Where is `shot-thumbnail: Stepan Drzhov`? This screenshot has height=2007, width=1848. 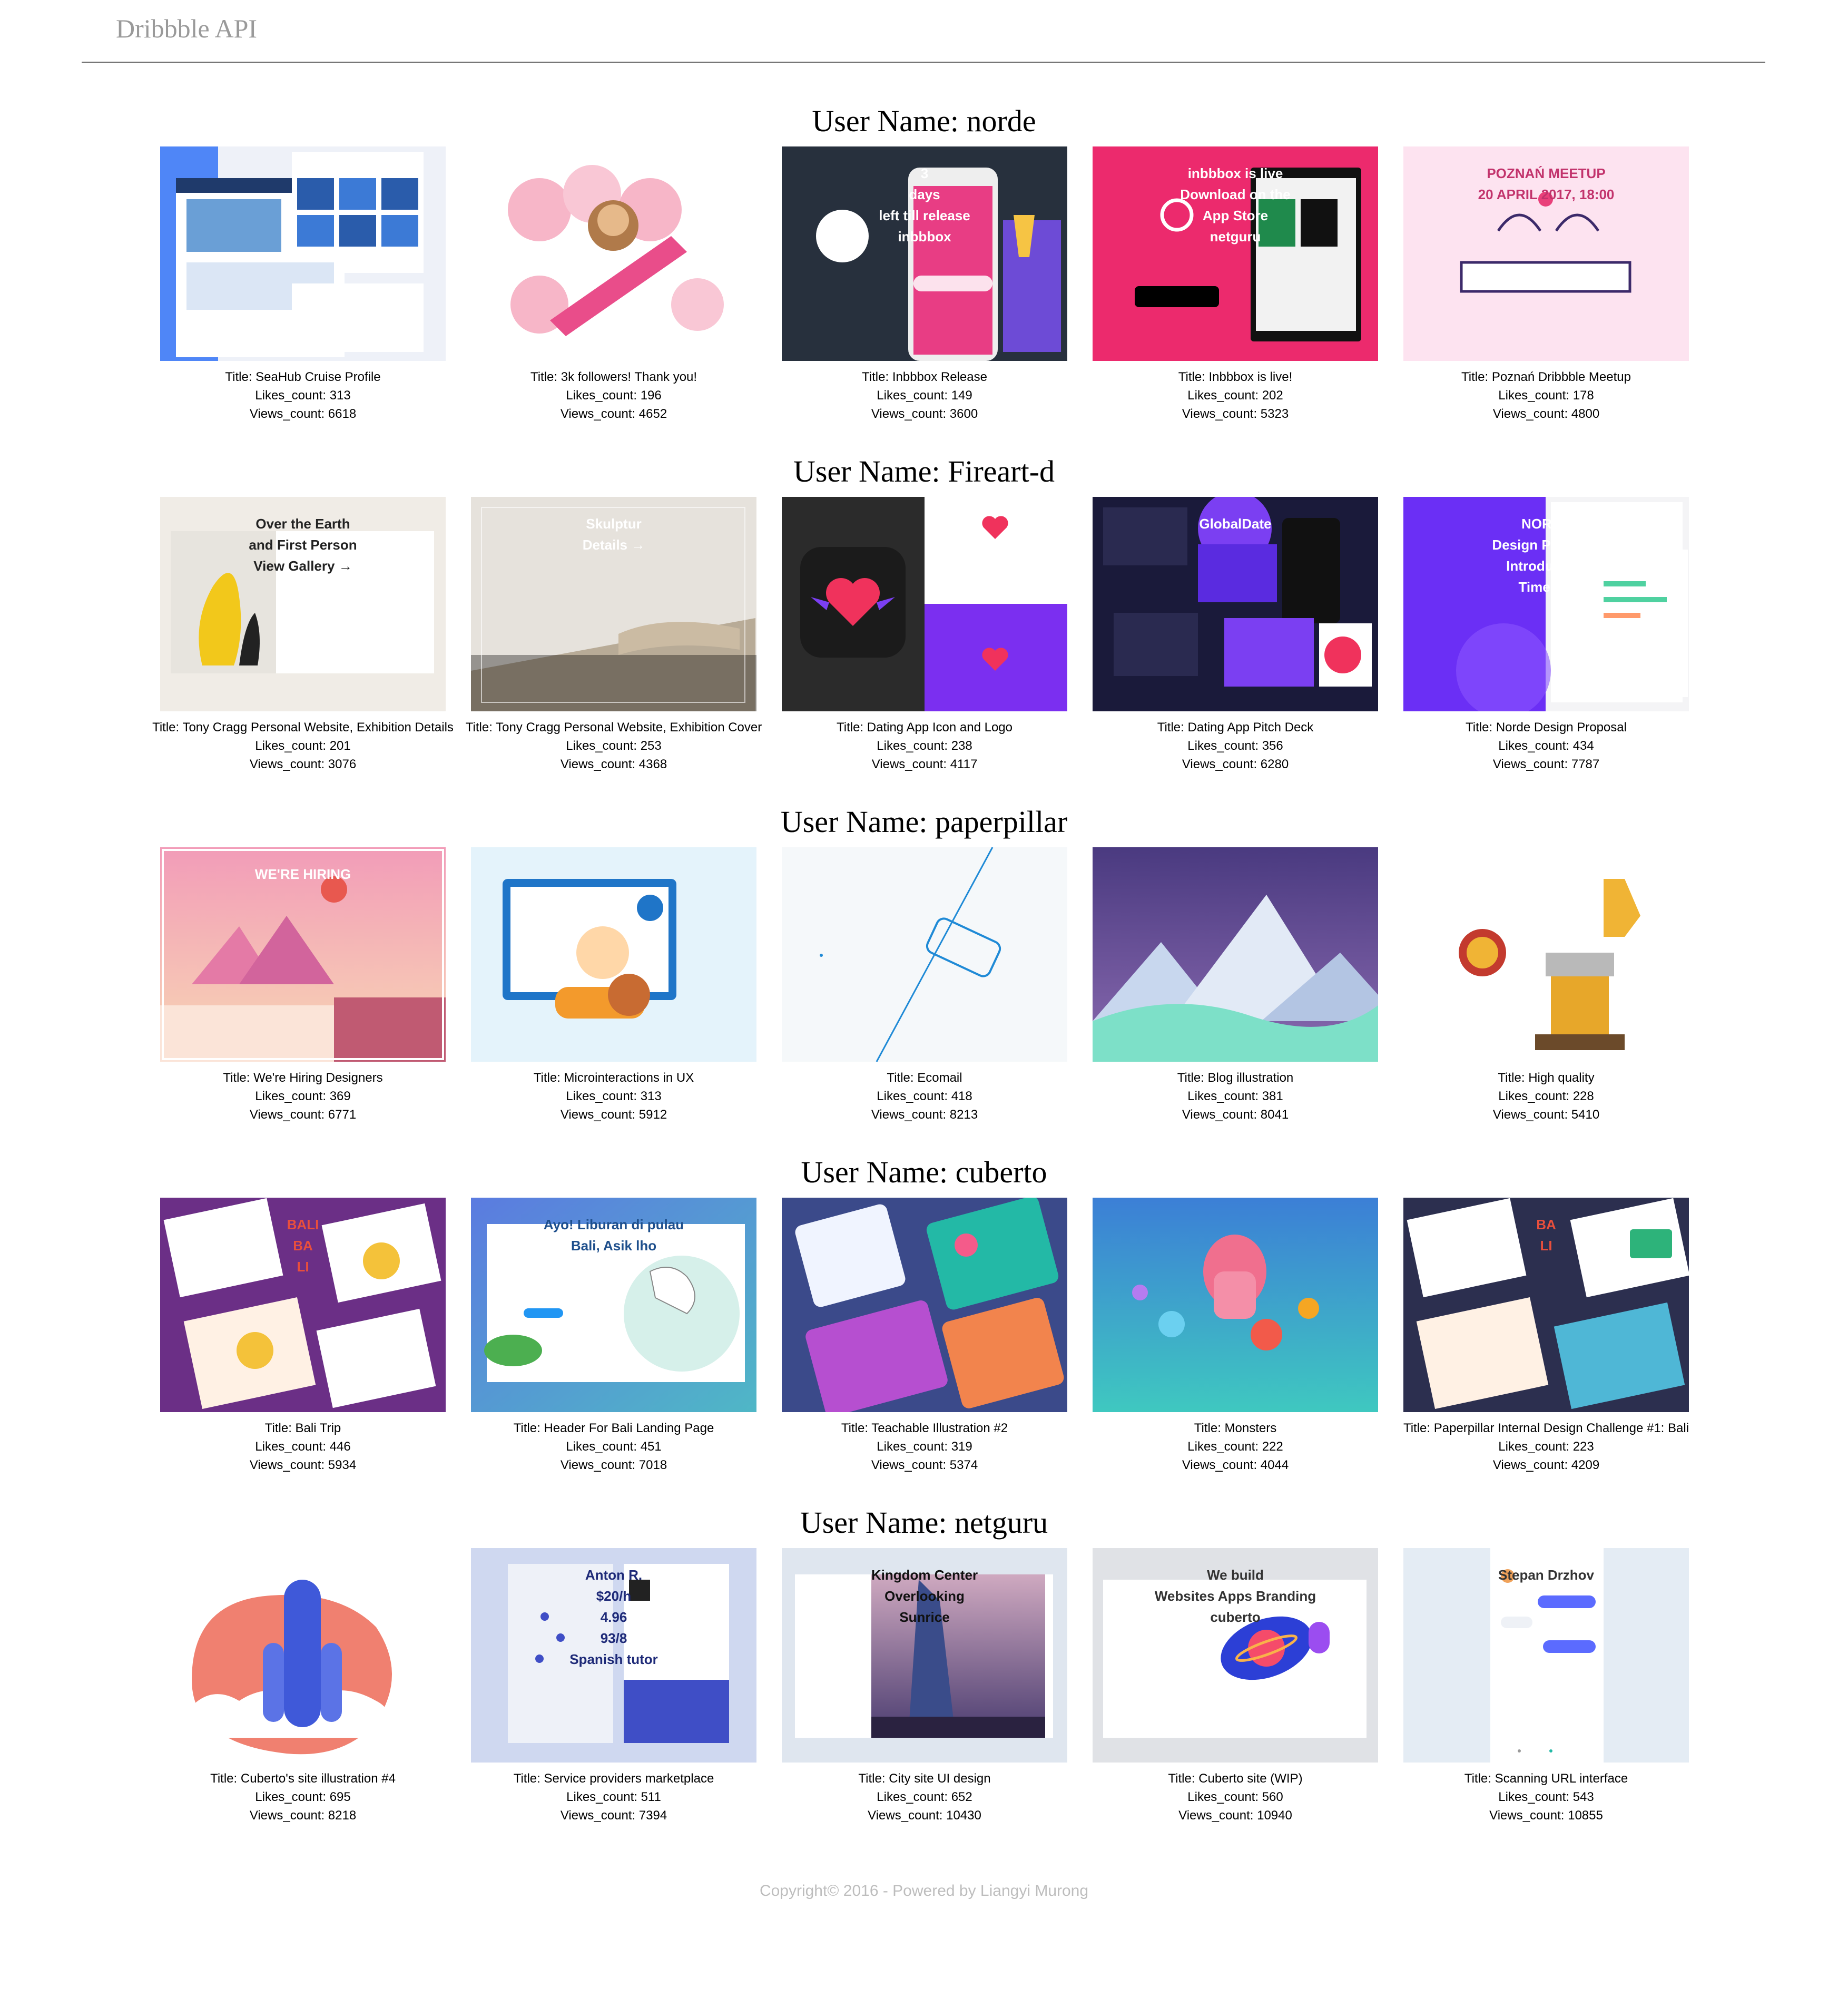
shot-thumbnail: Stepan Drzhov is located at coordinates (1546, 1655).